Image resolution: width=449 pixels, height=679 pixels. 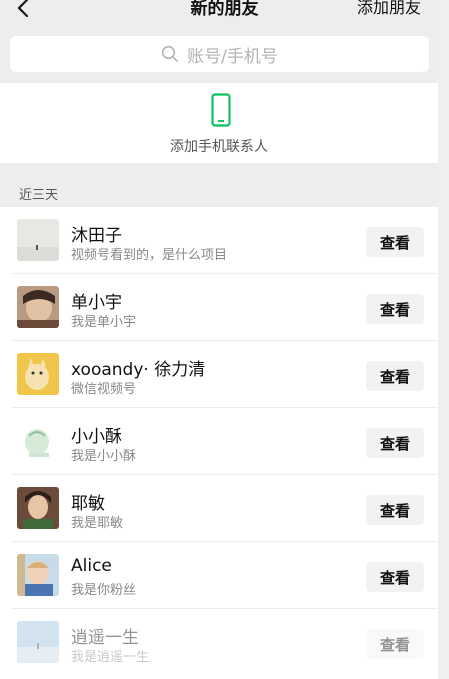 I want to click on nav-bar: 新的朋友 添加朋友, so click(x=224, y=13).